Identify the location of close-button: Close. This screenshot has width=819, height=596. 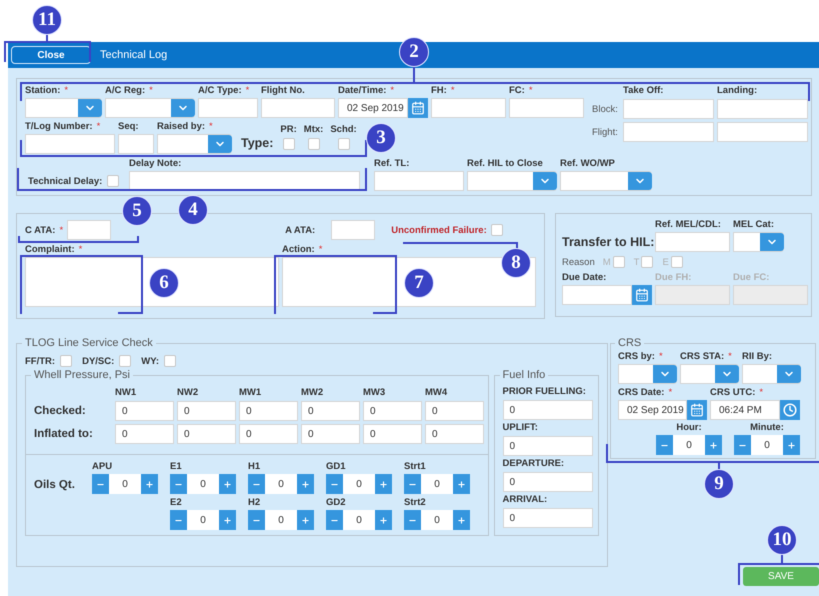
(51, 55).